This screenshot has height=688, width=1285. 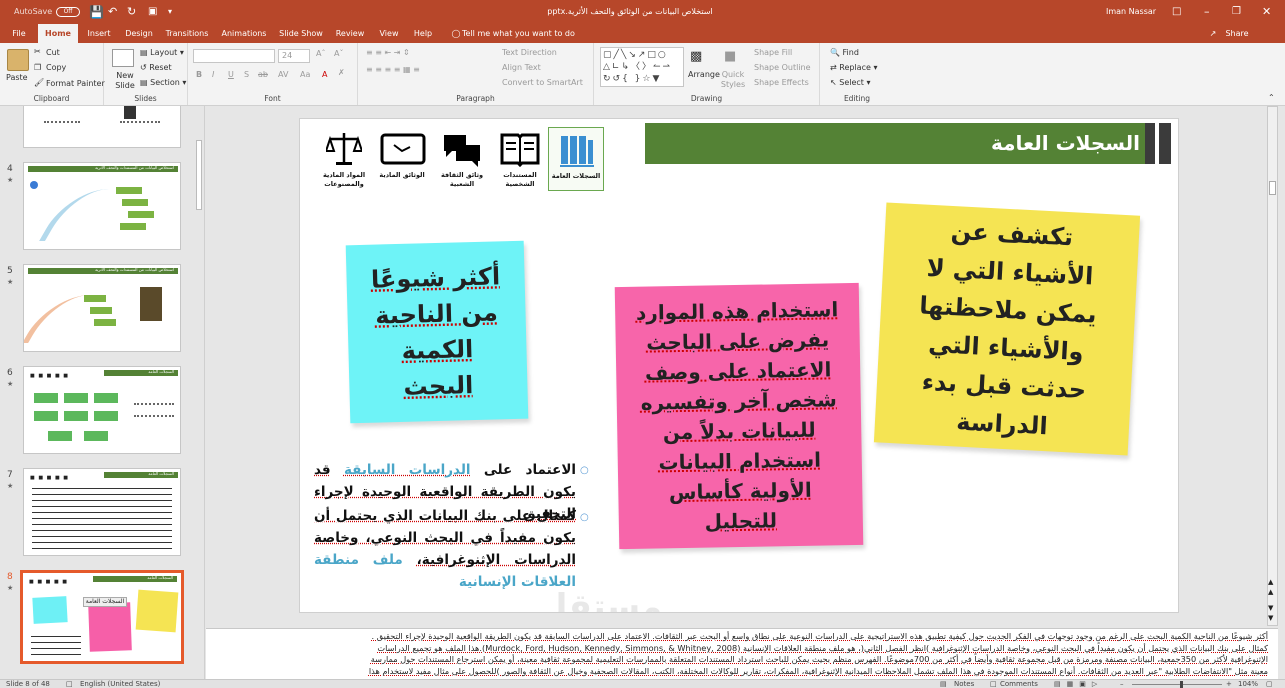 What do you see at coordinates (730, 56) in the screenshot?
I see `quick-styles-icon: ■` at bounding box center [730, 56].